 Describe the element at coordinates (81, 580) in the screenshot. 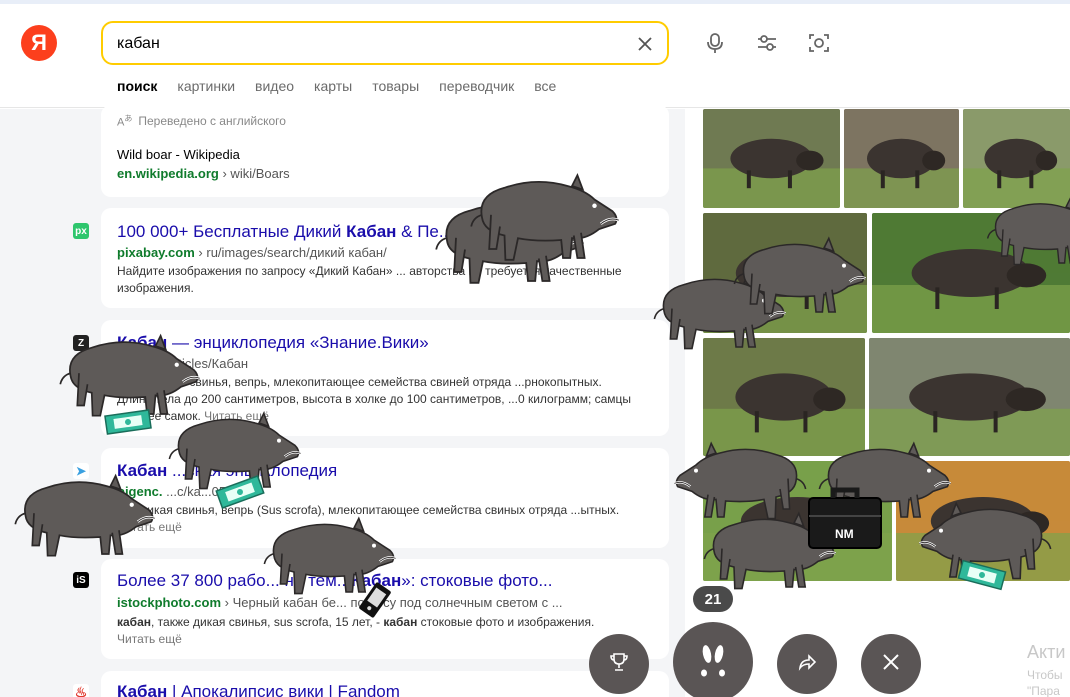

I see `istock-favicon: iS` at that location.